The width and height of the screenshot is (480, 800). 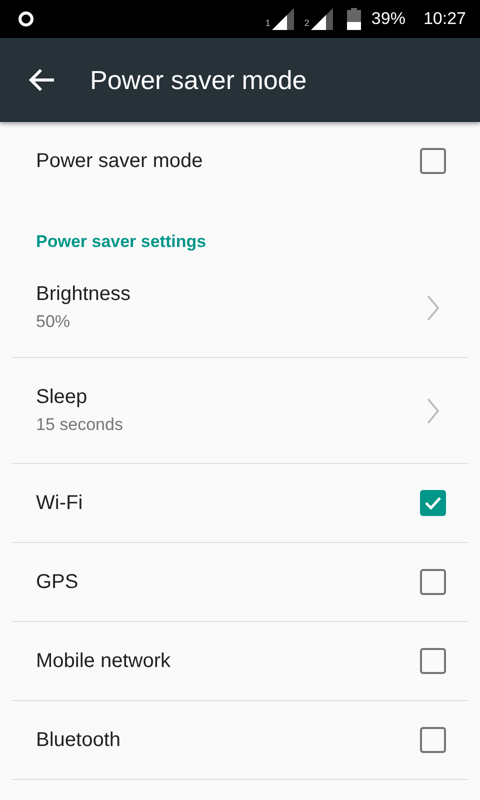 What do you see at coordinates (307, 23) in the screenshot?
I see `sim-label: 2` at bounding box center [307, 23].